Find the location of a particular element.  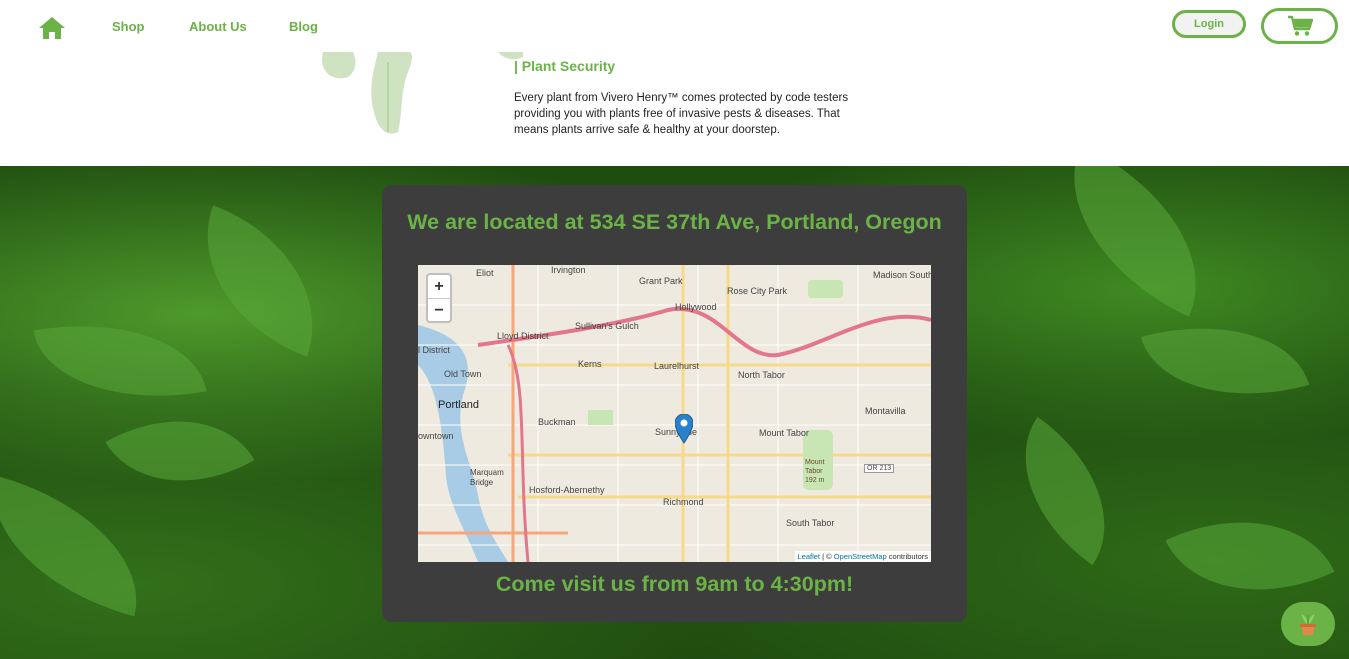

map-label: Sullivan's Gulch is located at coordinates (607, 326).